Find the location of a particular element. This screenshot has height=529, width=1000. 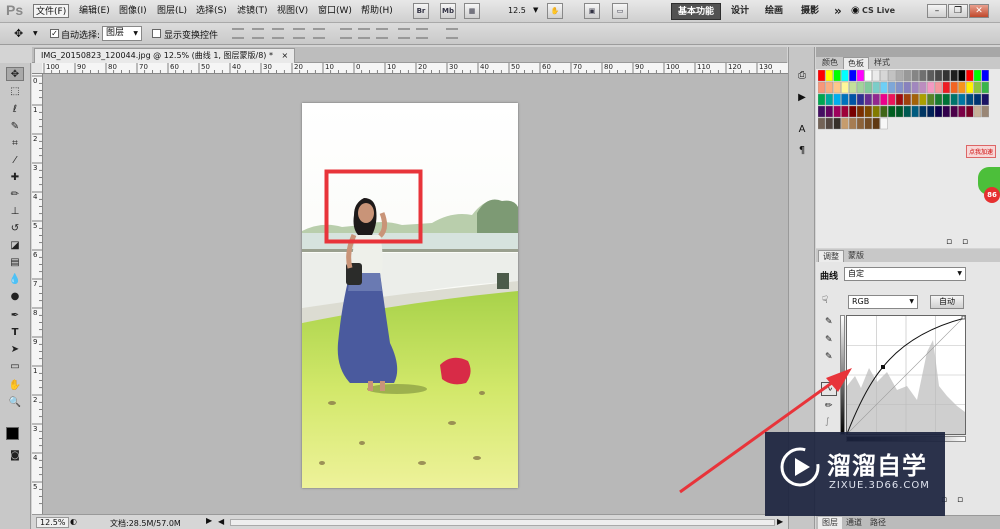

panel-header-bar is located at coordinates (908, 52).